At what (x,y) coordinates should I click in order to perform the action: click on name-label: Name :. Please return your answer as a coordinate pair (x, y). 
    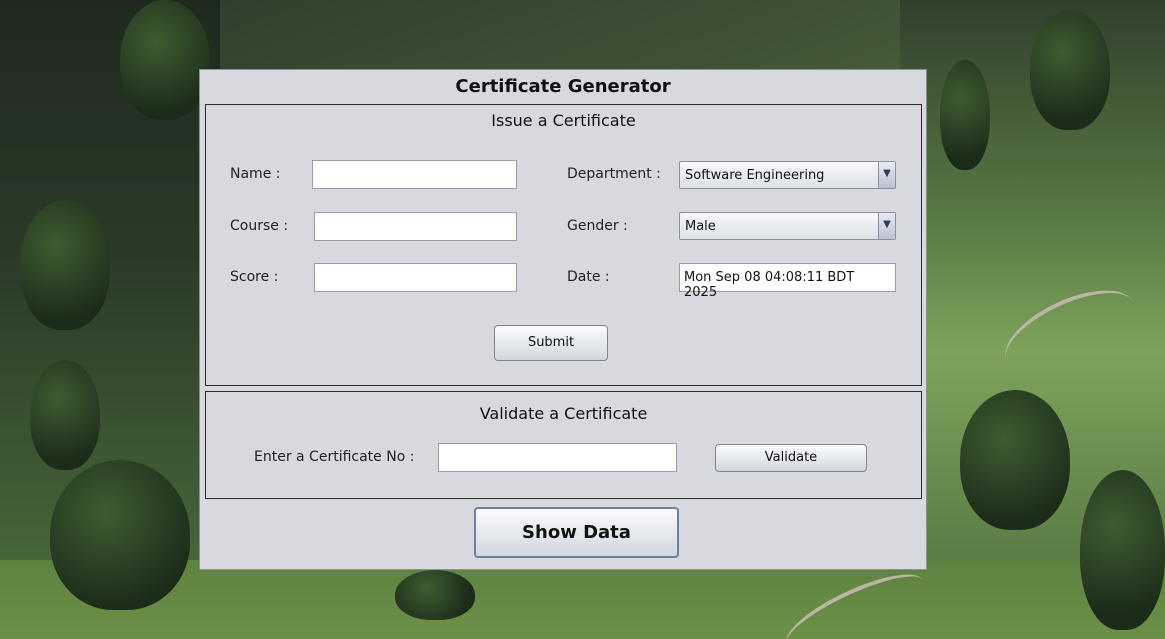
    Looking at the image, I should click on (255, 174).